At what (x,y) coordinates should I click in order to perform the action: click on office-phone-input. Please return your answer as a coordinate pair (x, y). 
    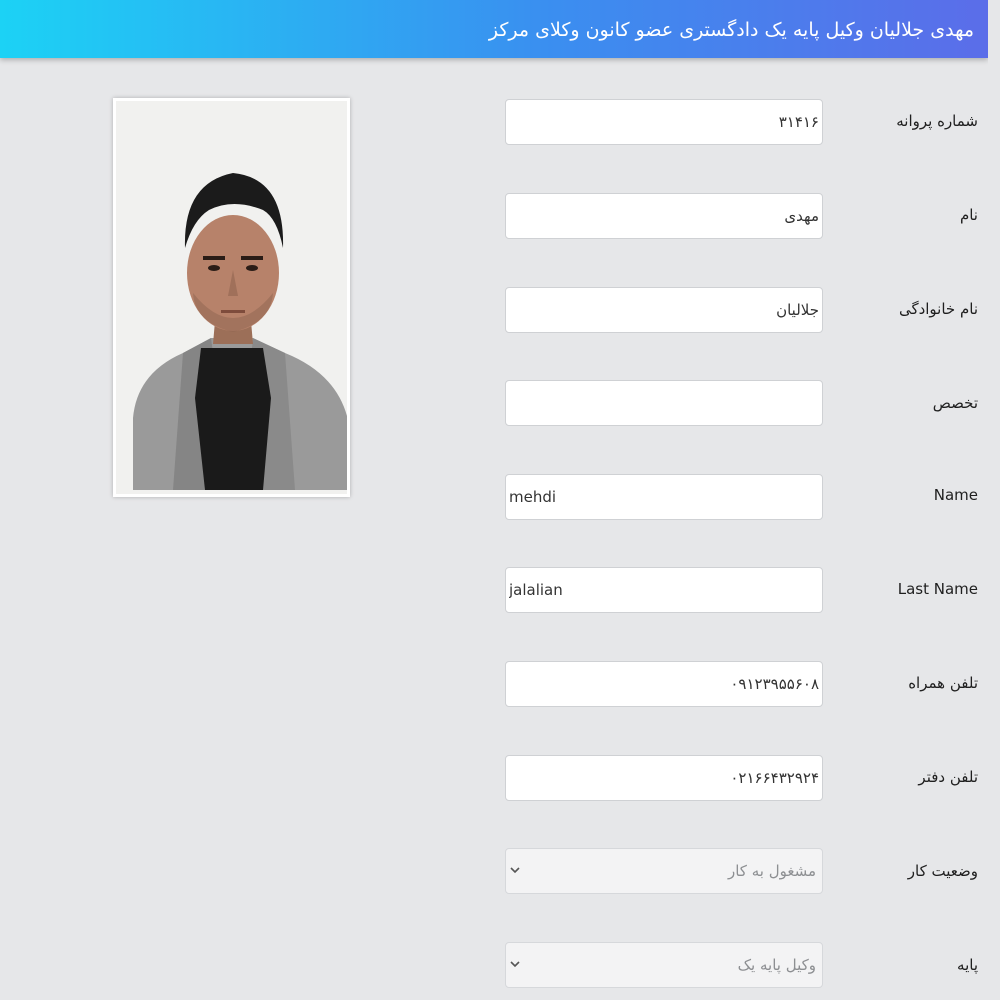
    Looking at the image, I should click on (664, 778).